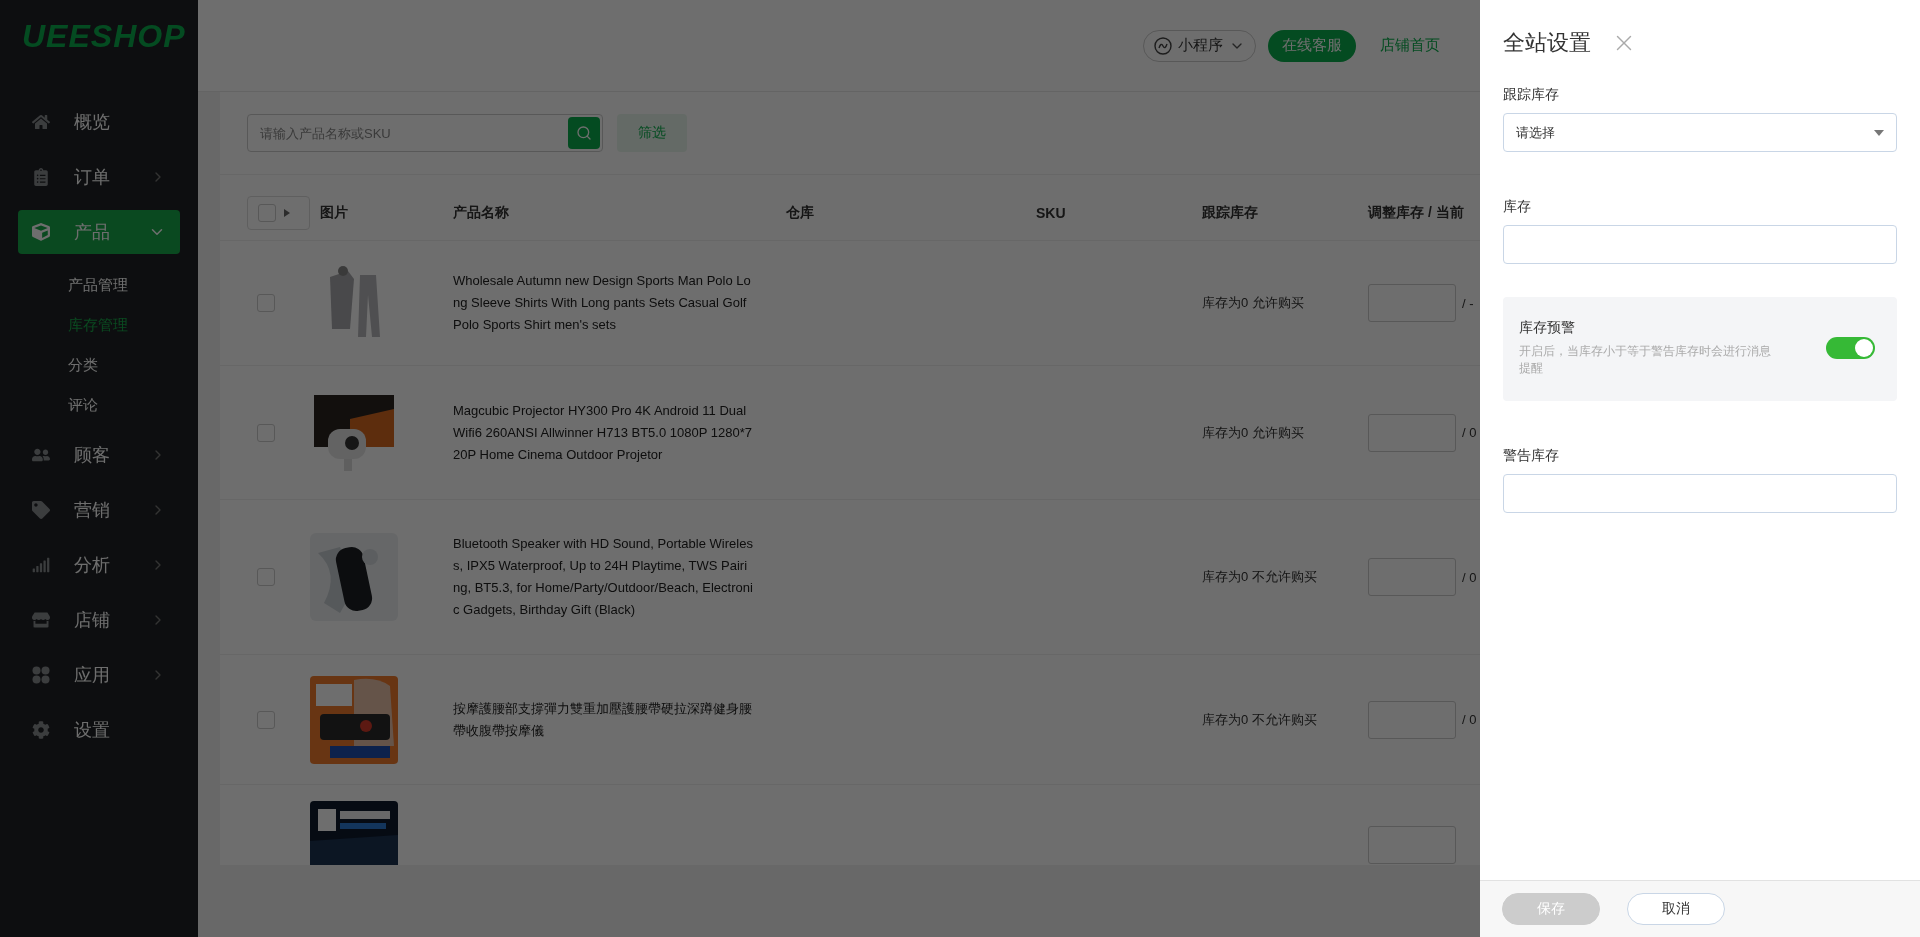 This screenshot has height=937, width=1920. What do you see at coordinates (41, 675) in the screenshot?
I see `apps-icon` at bounding box center [41, 675].